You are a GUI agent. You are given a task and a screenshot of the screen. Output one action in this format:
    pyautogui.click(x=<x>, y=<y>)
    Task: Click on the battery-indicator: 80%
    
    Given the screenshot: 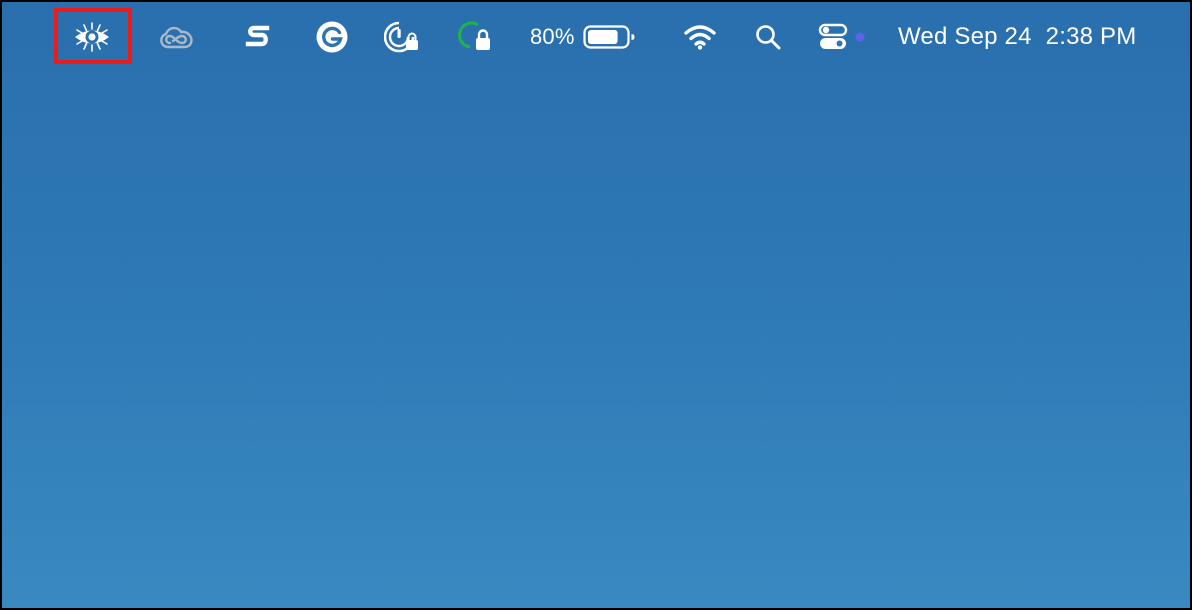 What is the action you would take?
    pyautogui.click(x=589, y=37)
    